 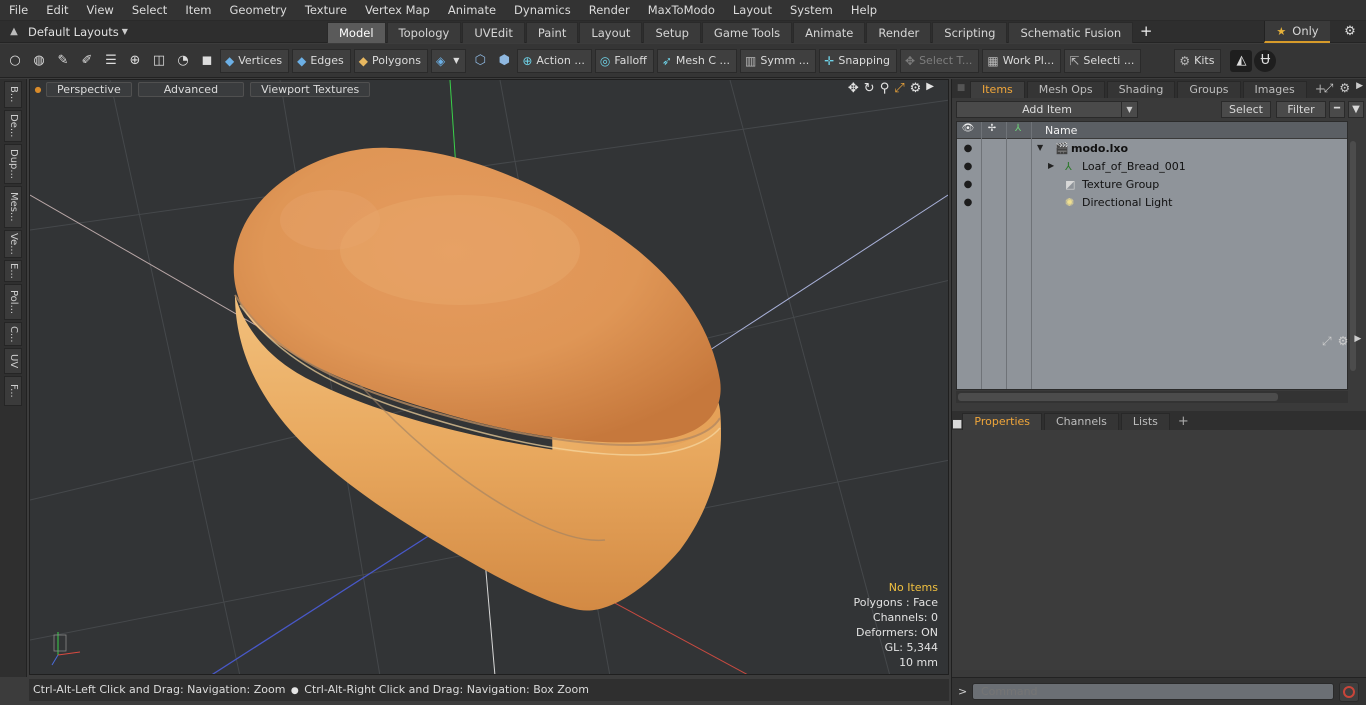 What do you see at coordinates (997, 89) in the screenshot?
I see `tab-items: Items` at bounding box center [997, 89].